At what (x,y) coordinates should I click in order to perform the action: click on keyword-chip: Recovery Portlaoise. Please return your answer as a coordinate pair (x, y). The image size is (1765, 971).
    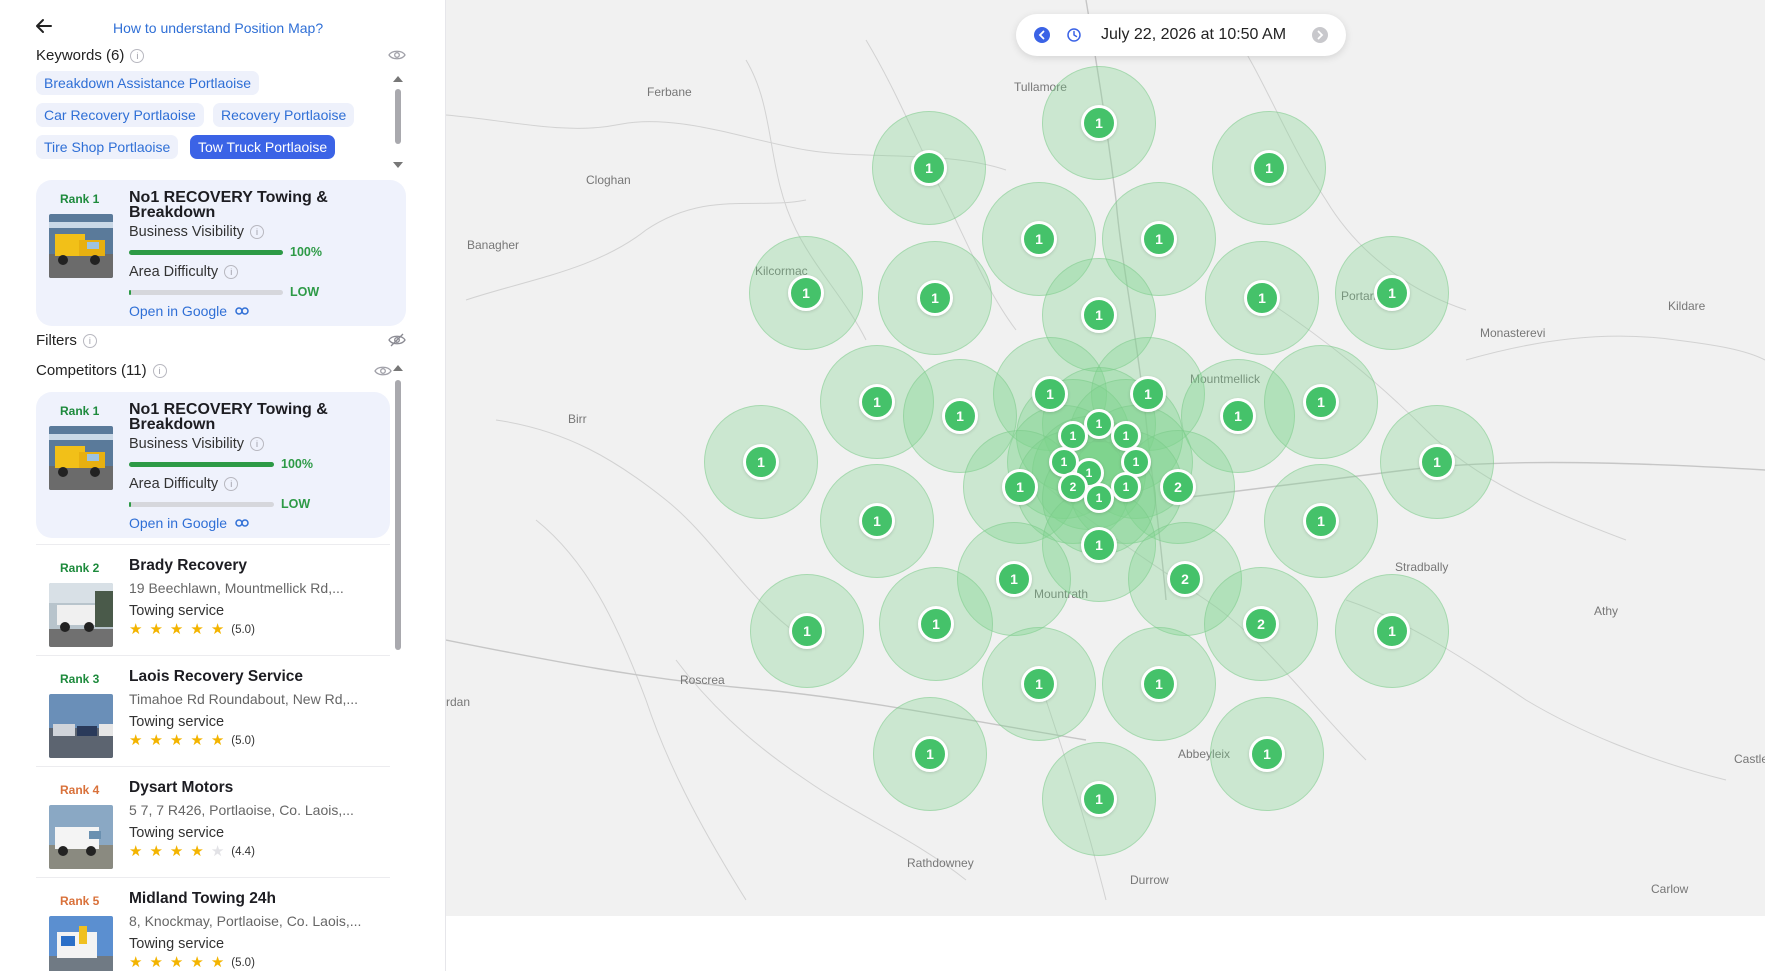
    Looking at the image, I should click on (284, 115).